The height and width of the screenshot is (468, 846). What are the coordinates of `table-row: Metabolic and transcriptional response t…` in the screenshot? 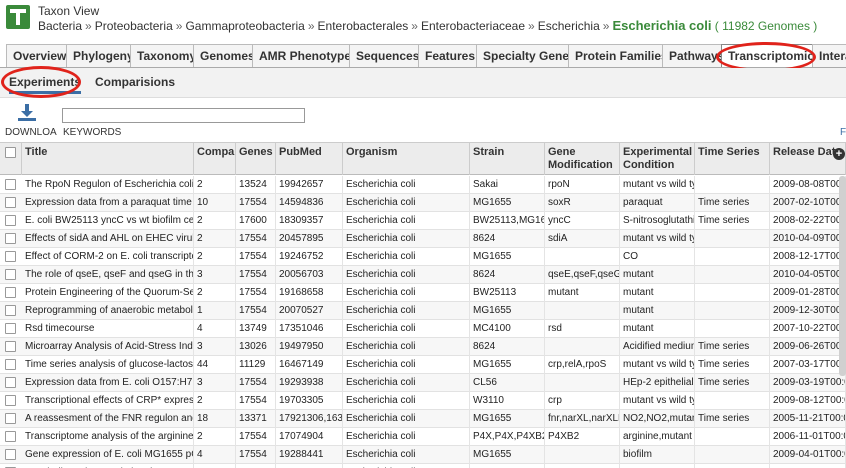 It's located at (423, 466).